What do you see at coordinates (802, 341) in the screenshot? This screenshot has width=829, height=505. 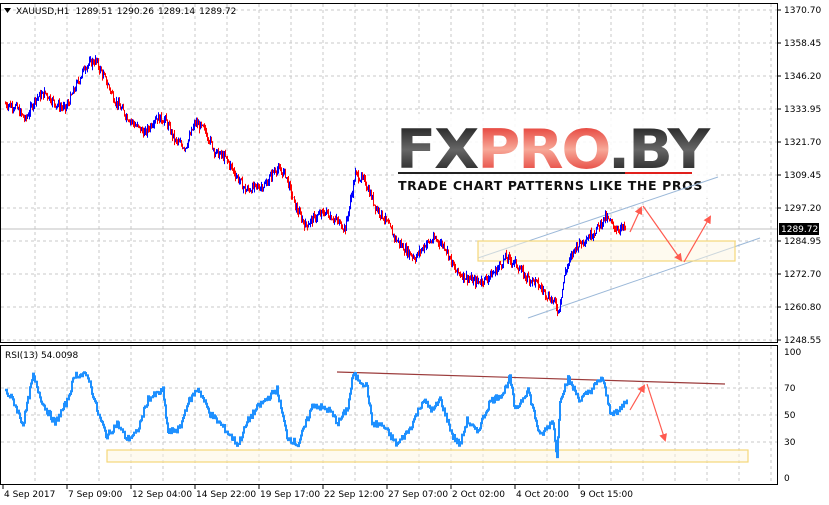 I see `price-tick-label: 1248.55` at bounding box center [802, 341].